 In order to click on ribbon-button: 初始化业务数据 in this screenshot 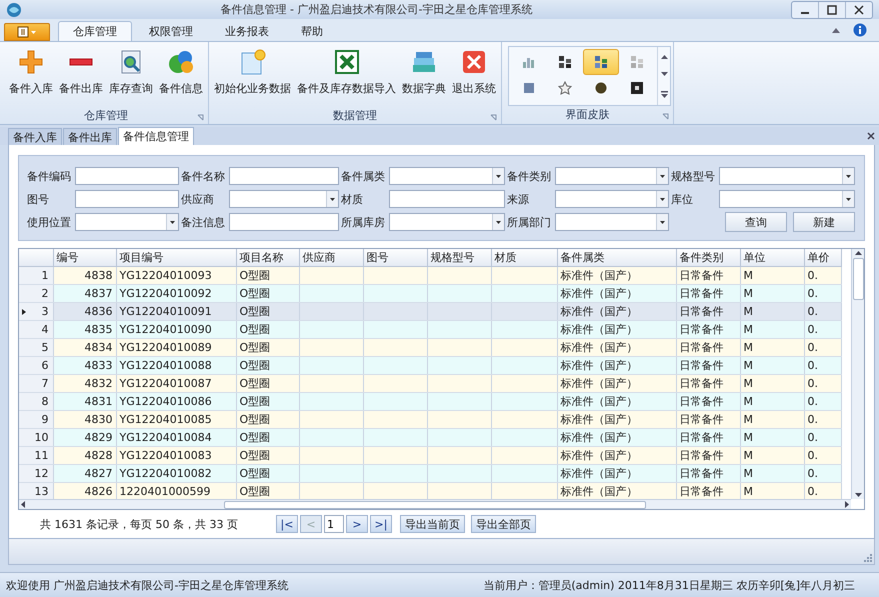, I will do `click(252, 71)`.